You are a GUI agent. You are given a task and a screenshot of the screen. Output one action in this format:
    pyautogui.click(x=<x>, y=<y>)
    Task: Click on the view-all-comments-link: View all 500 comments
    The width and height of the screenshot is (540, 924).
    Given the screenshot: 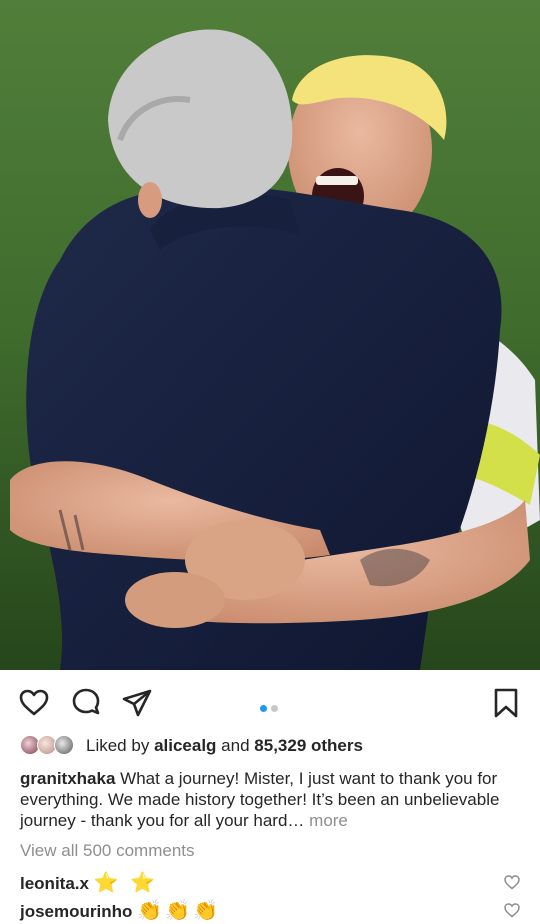 What is the action you would take?
    pyautogui.click(x=107, y=851)
    